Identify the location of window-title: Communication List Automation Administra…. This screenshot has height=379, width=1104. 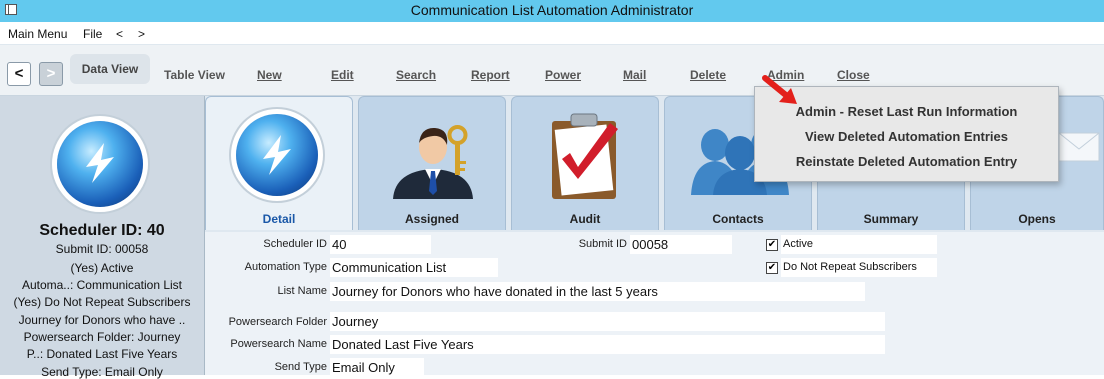
(552, 10).